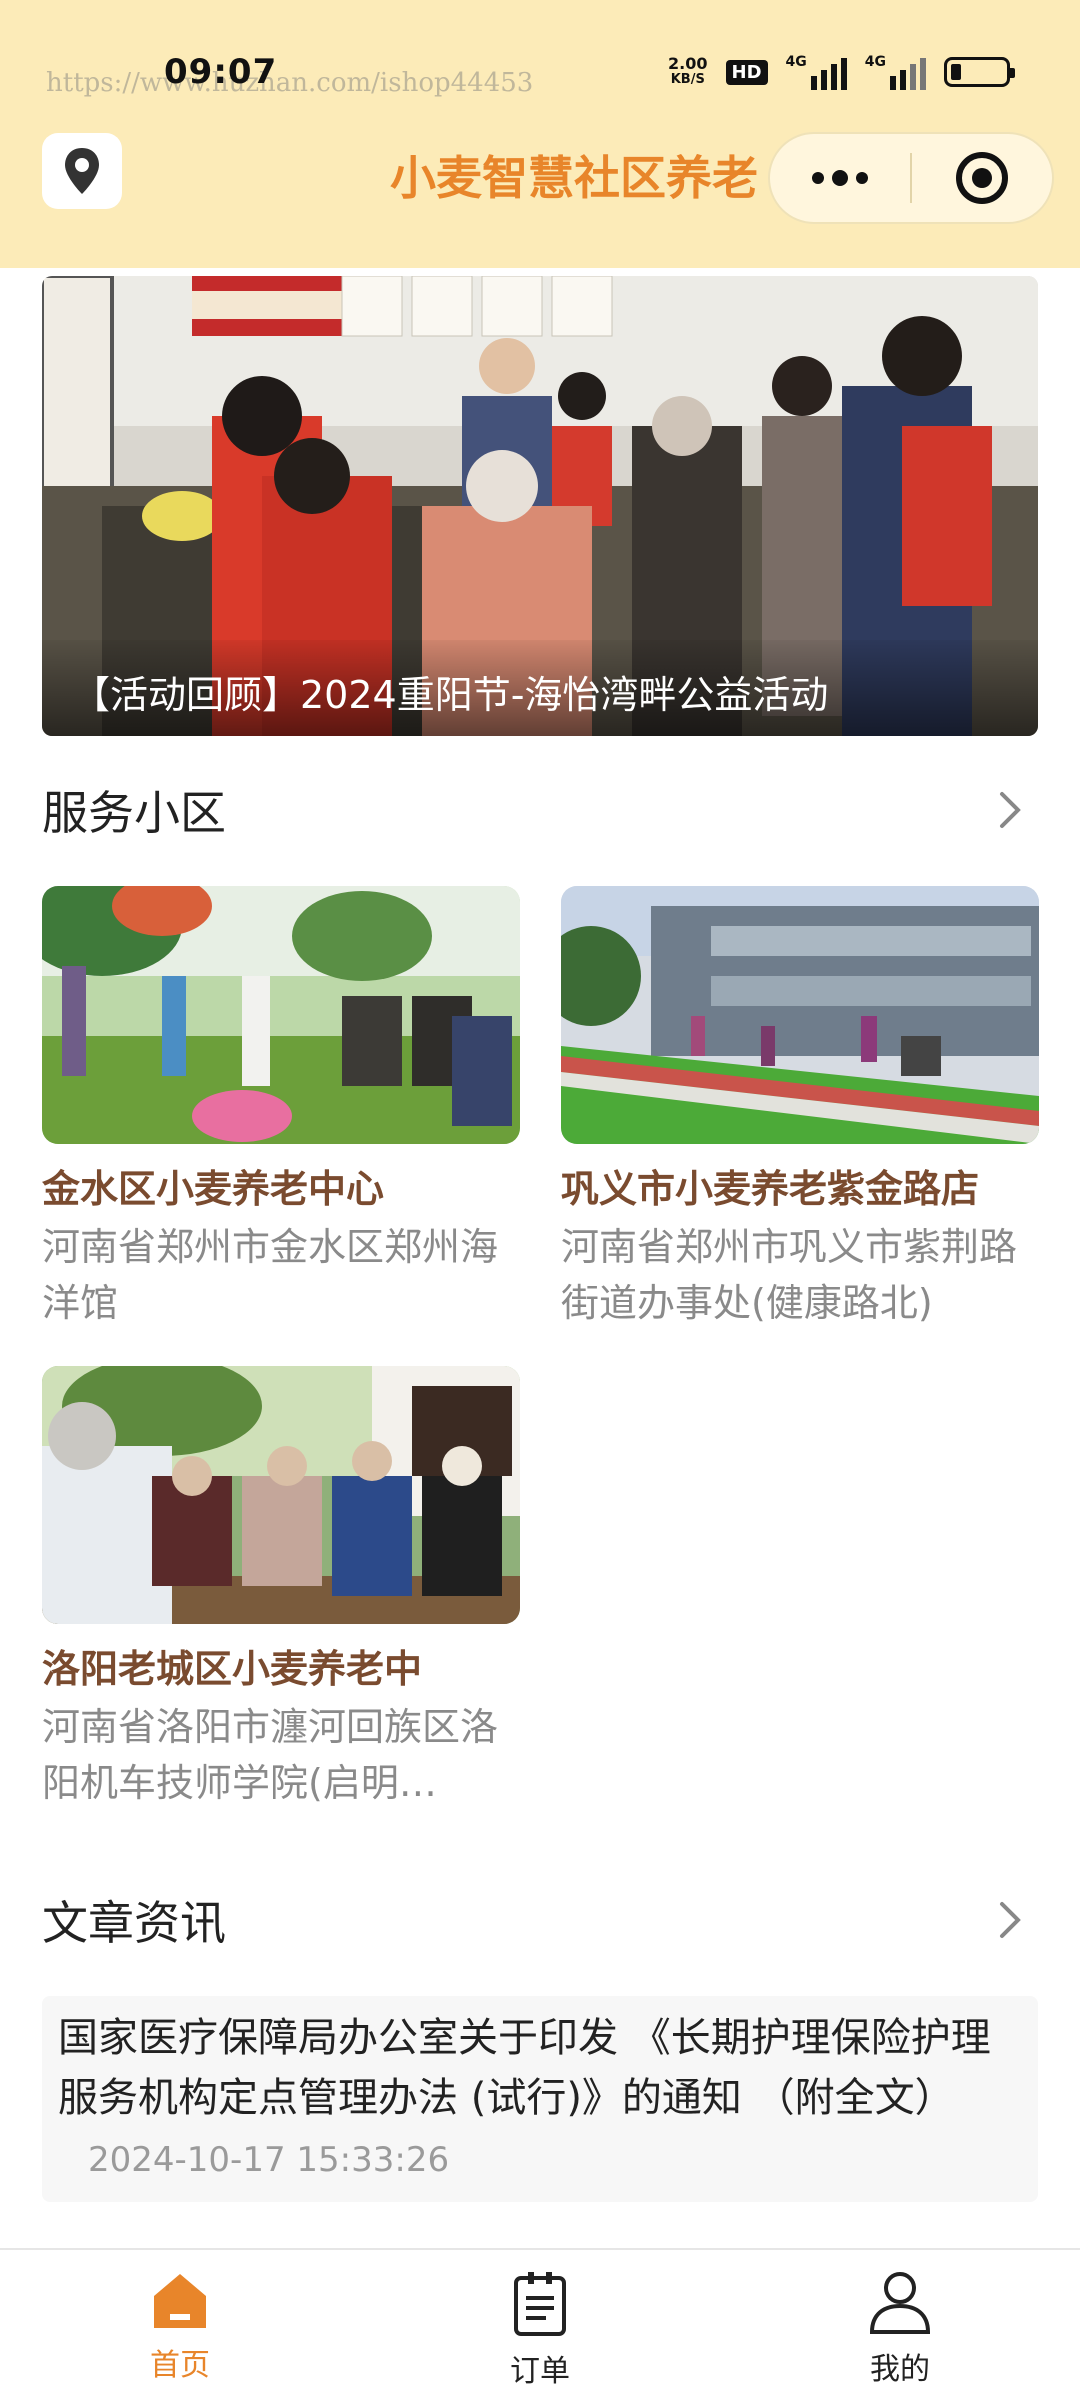 This screenshot has height=2400, width=1080. Describe the element at coordinates (180, 2365) in the screenshot. I see `tab-home-label: 首页` at that location.